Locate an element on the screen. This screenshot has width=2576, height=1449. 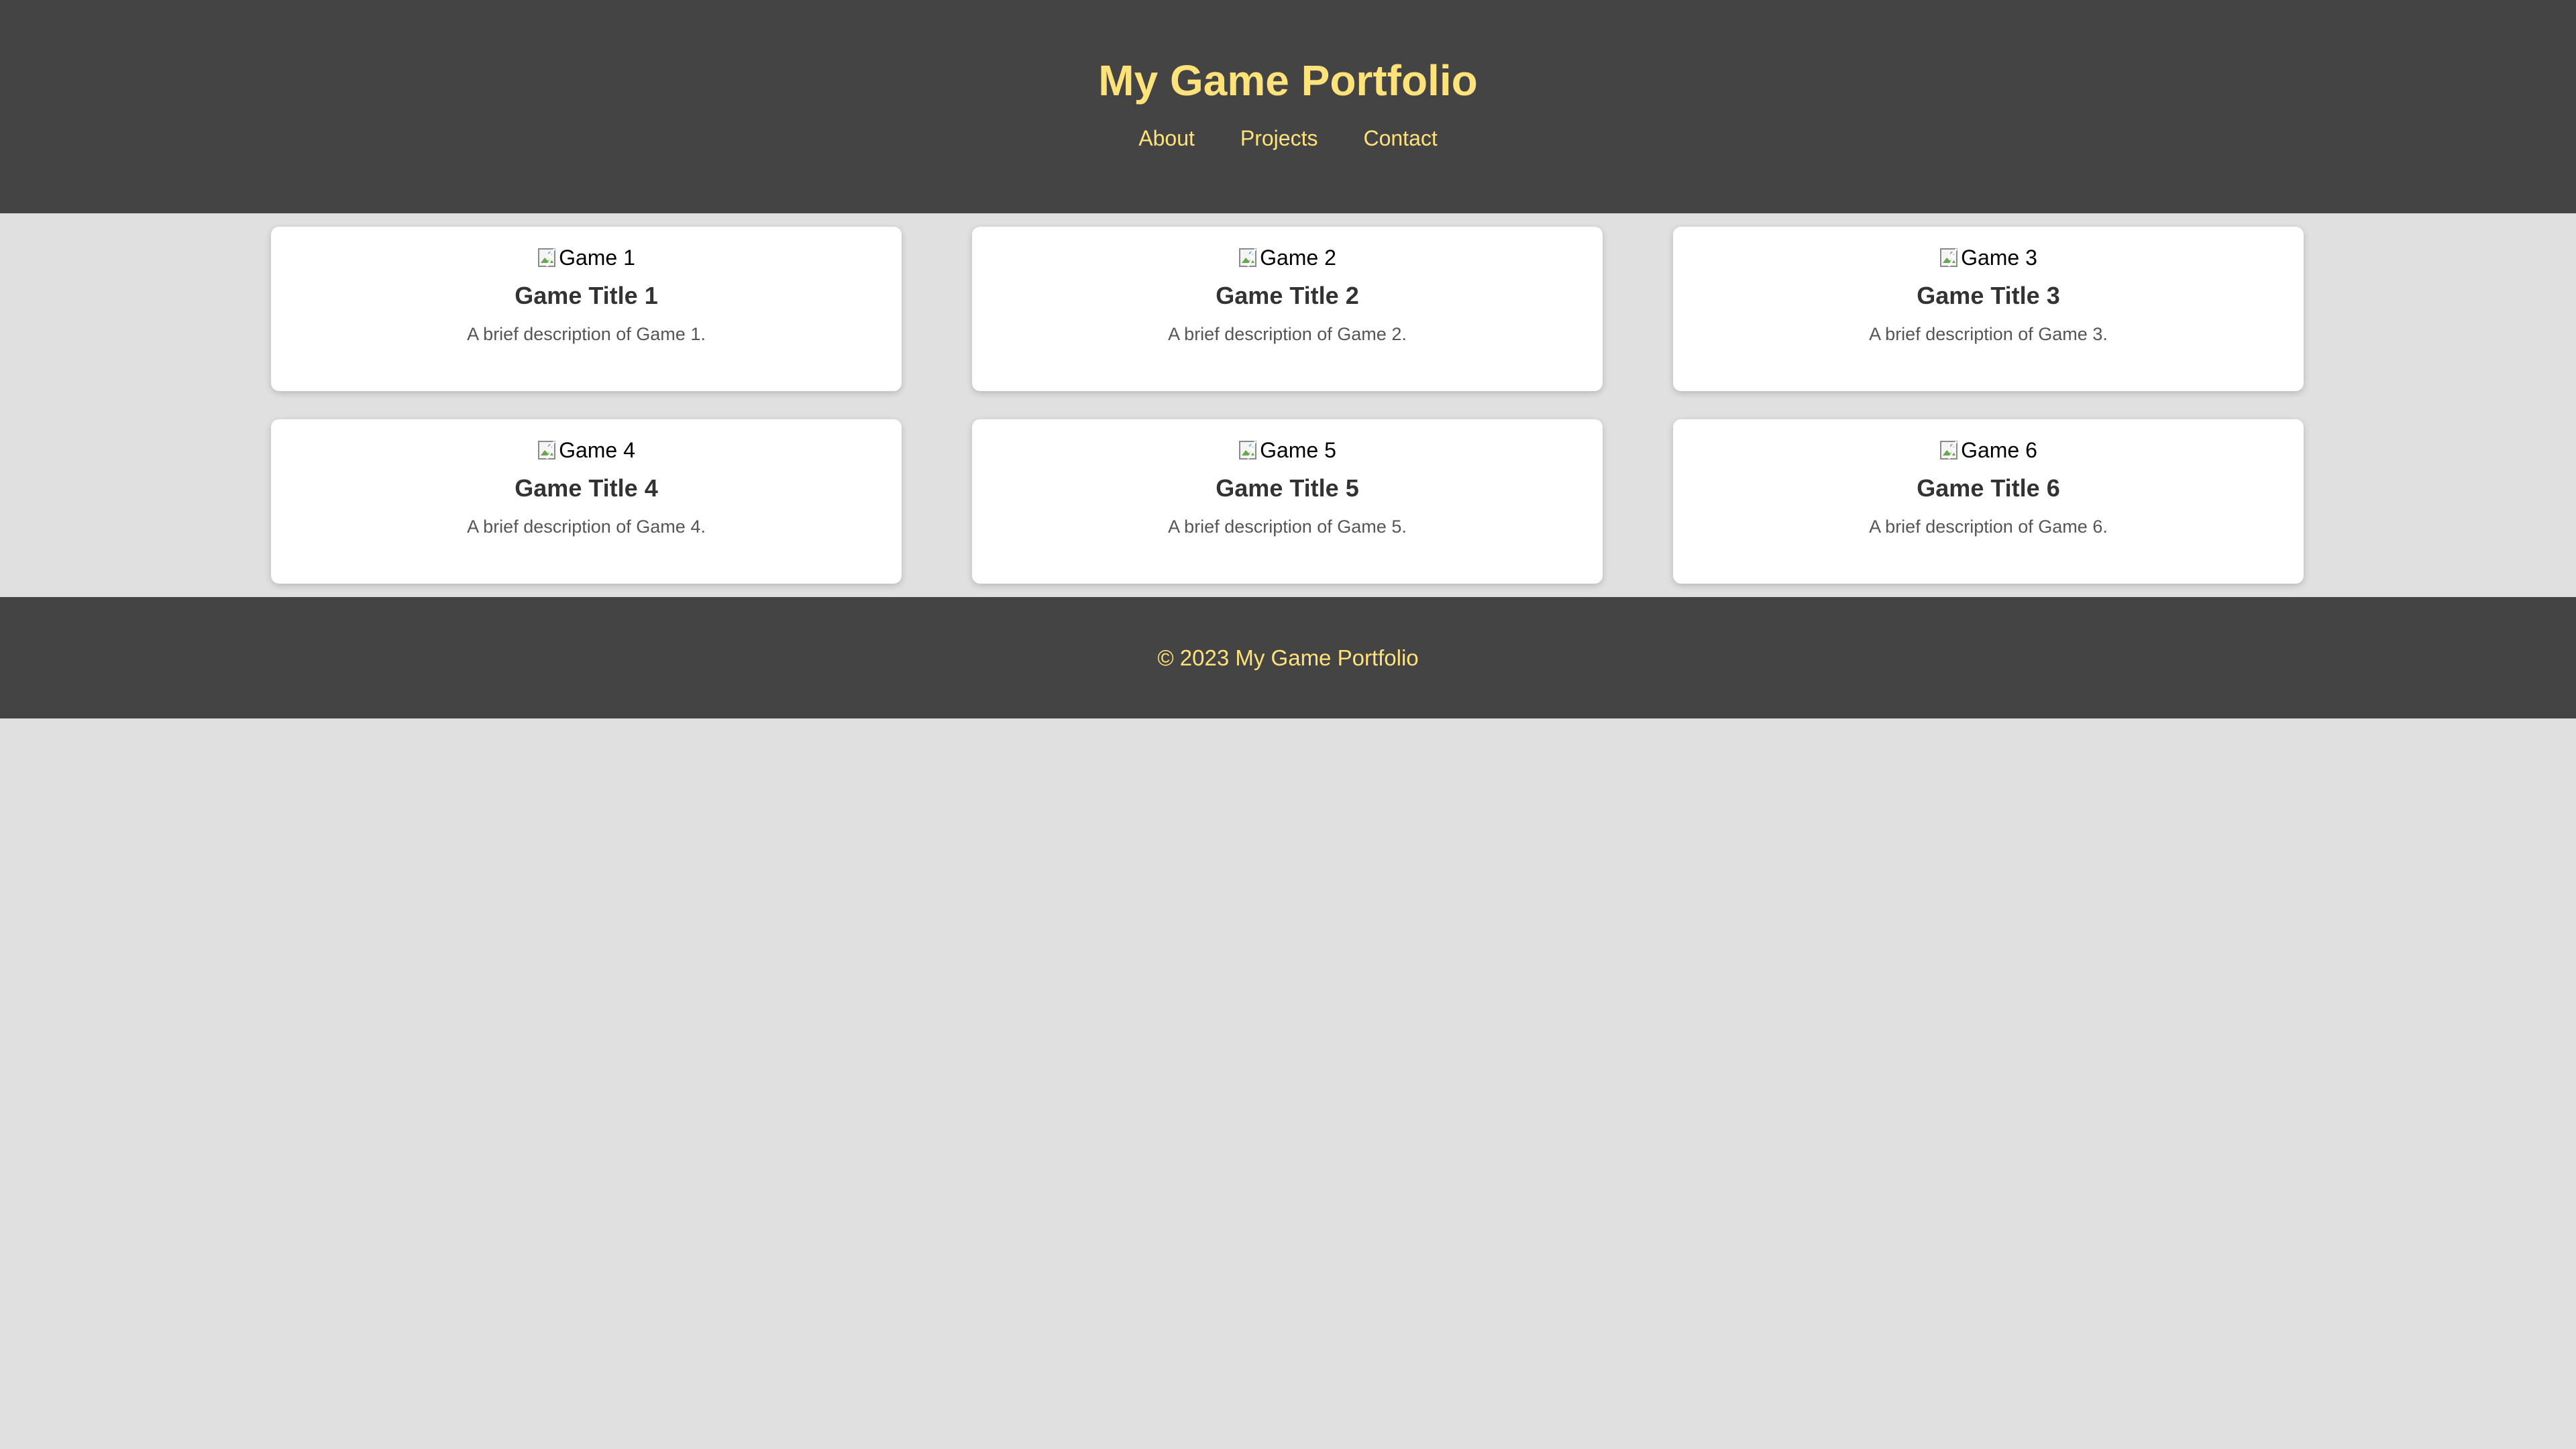
game-image: Game 6 is located at coordinates (1988, 450).